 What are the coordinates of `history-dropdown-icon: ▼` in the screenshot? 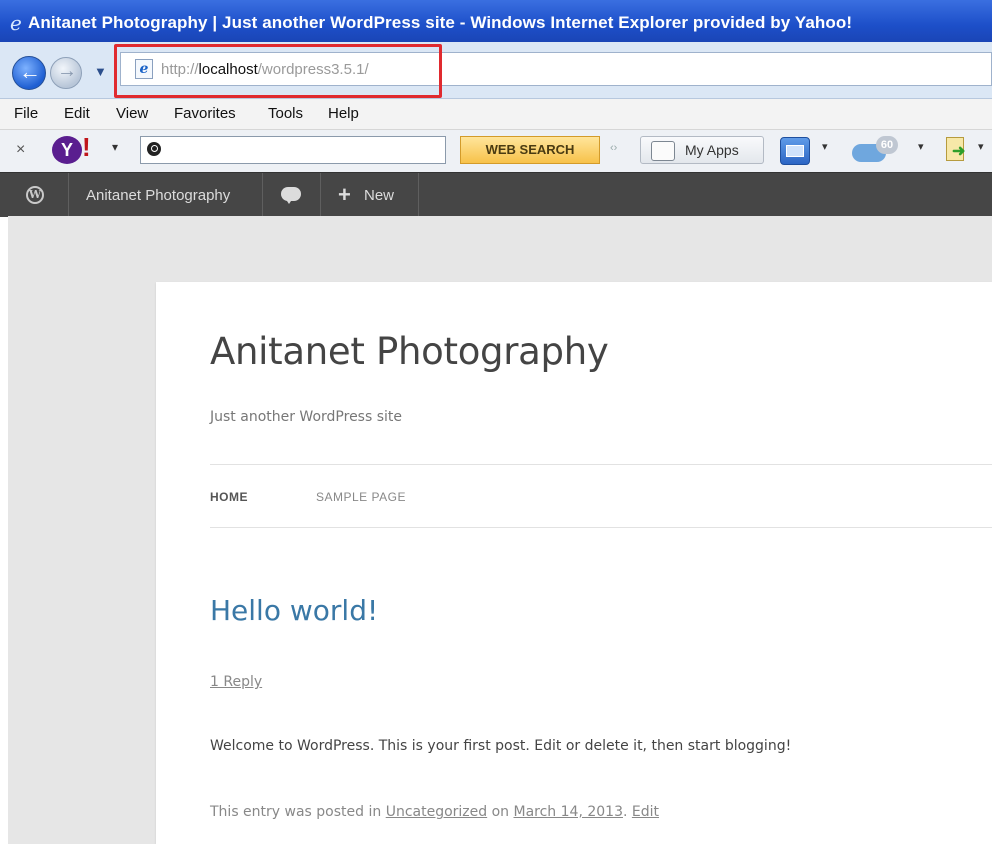 It's located at (100, 71).